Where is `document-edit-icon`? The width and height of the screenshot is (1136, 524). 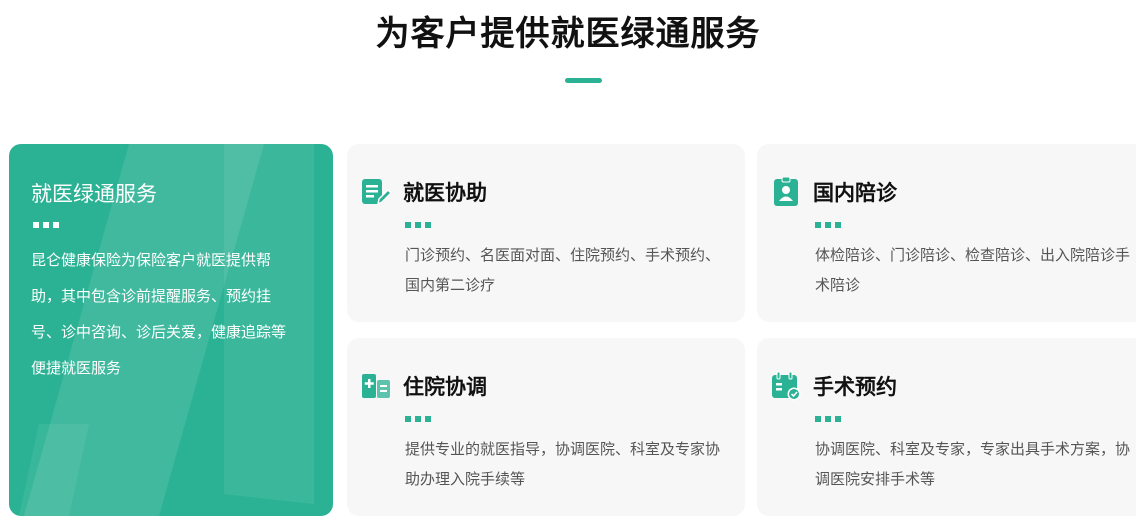 document-edit-icon is located at coordinates (376, 192).